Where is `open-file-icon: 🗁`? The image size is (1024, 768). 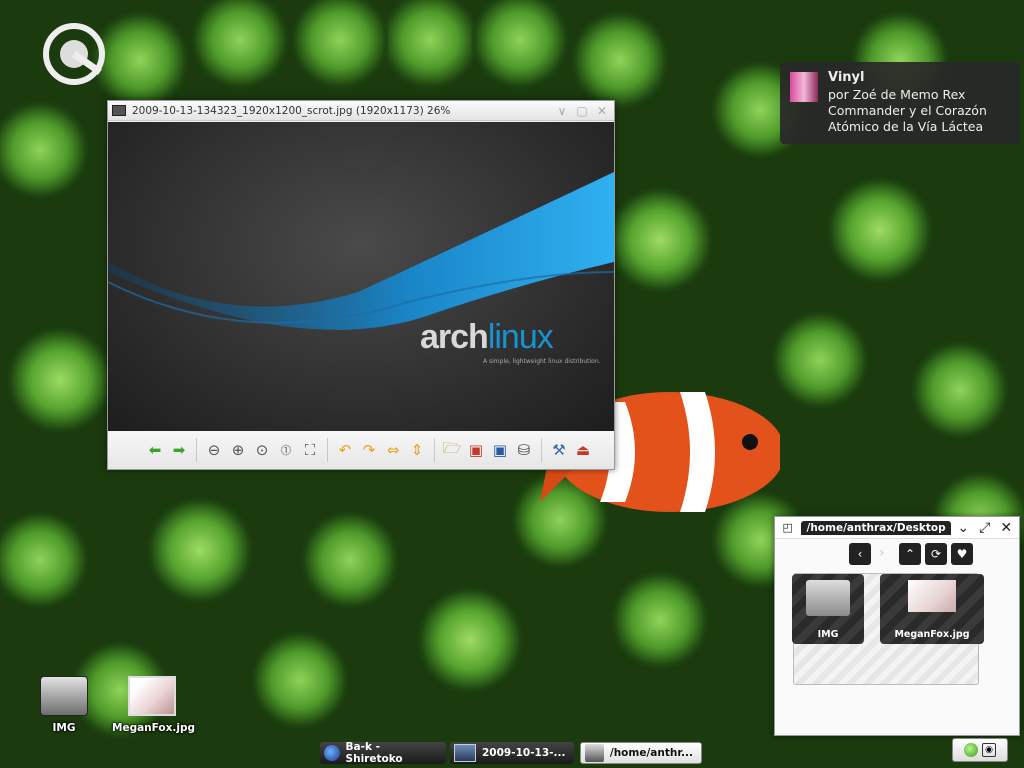
open-file-icon: 🗁 is located at coordinates (452, 450).